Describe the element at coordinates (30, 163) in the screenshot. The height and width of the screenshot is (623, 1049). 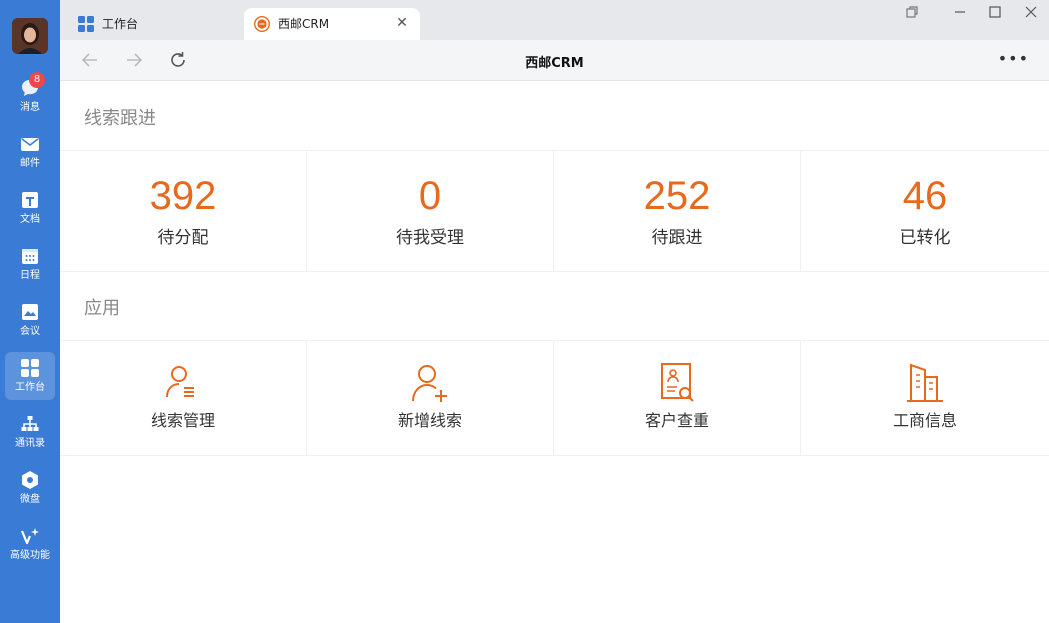
I see `sidebar-item-label: 邮件` at that location.